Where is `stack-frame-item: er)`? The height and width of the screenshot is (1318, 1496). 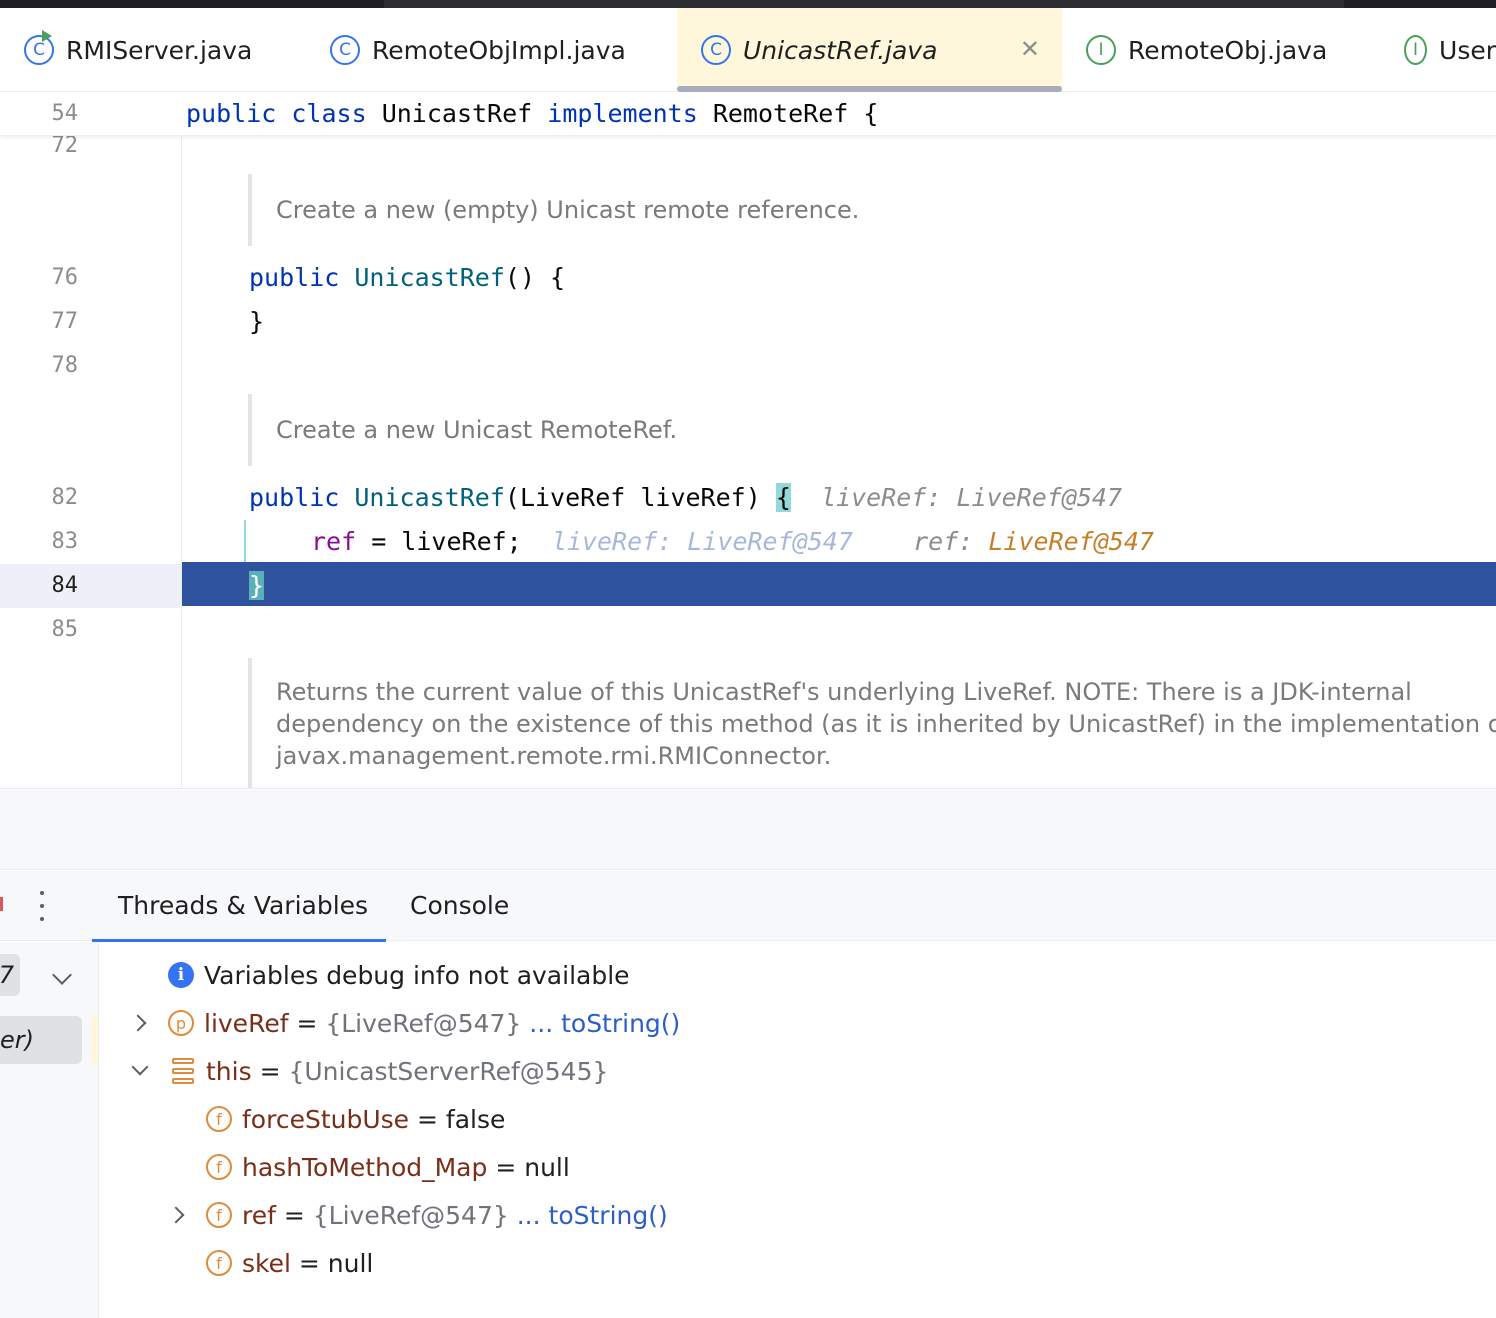
stack-frame-item: er) is located at coordinates (41, 1040).